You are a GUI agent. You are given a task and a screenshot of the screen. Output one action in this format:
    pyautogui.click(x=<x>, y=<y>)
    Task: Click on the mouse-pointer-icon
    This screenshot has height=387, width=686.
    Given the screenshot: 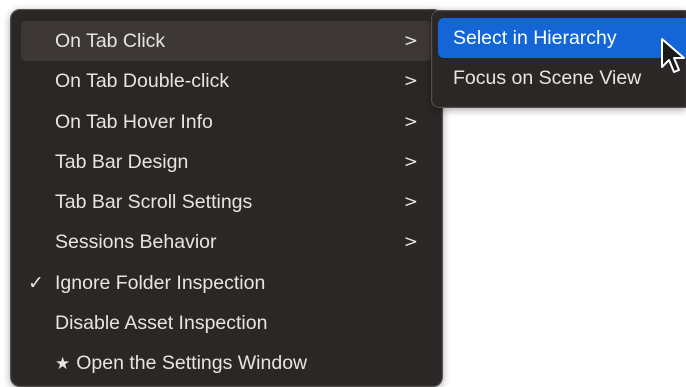 What is the action you would take?
    pyautogui.click(x=673, y=55)
    